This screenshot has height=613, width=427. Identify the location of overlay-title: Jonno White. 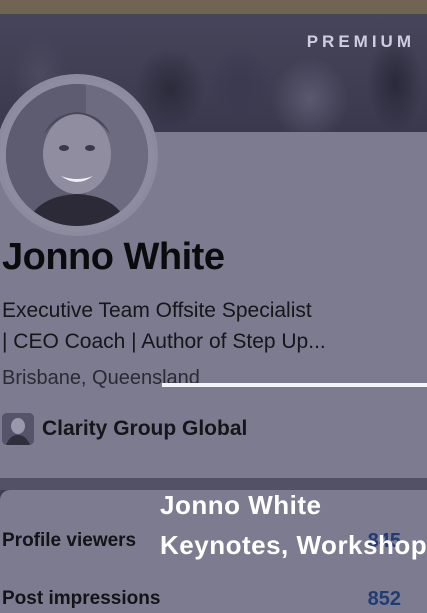
(241, 505).